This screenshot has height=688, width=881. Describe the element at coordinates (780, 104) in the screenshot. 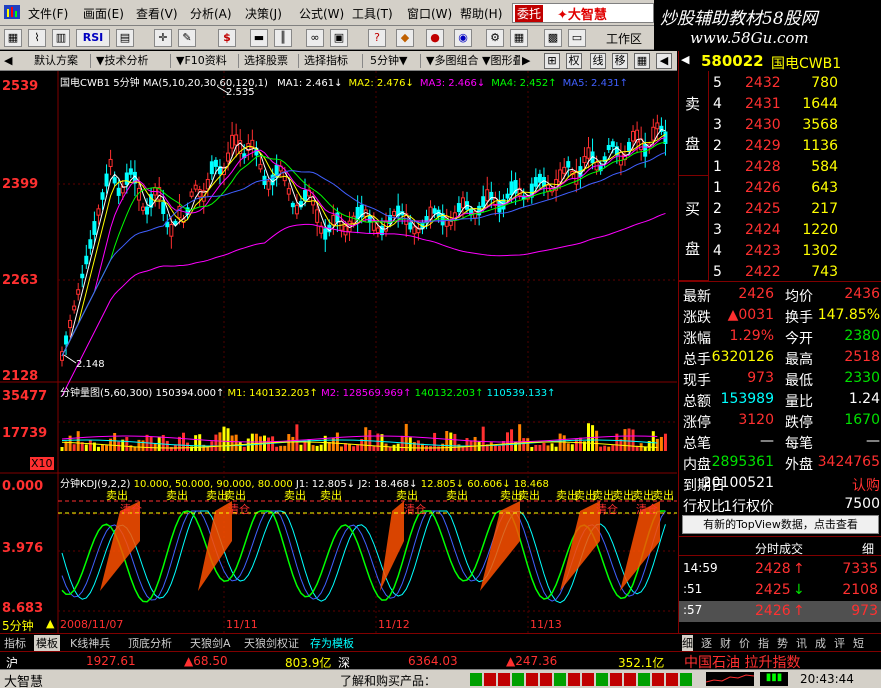

I see `ask-row: 4 2431 1644` at that location.